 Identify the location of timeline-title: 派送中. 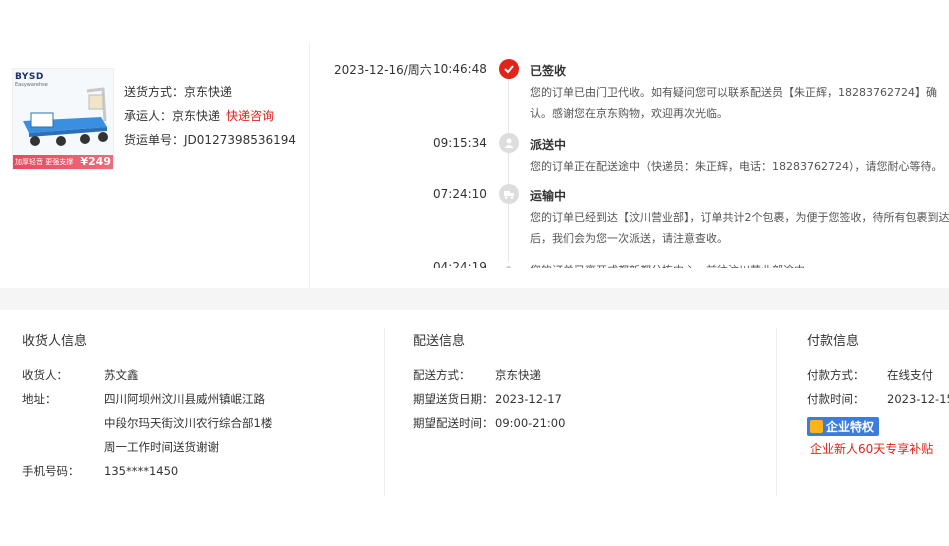
(548, 145).